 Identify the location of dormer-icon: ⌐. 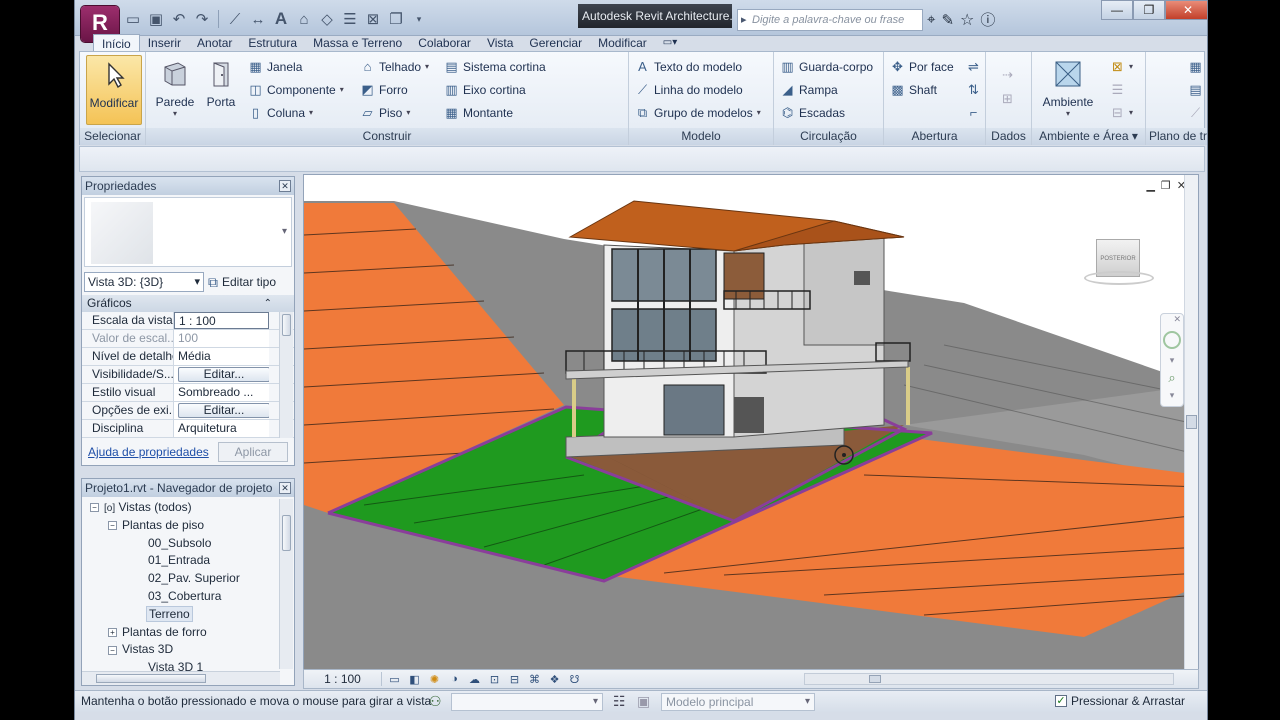
(973, 113).